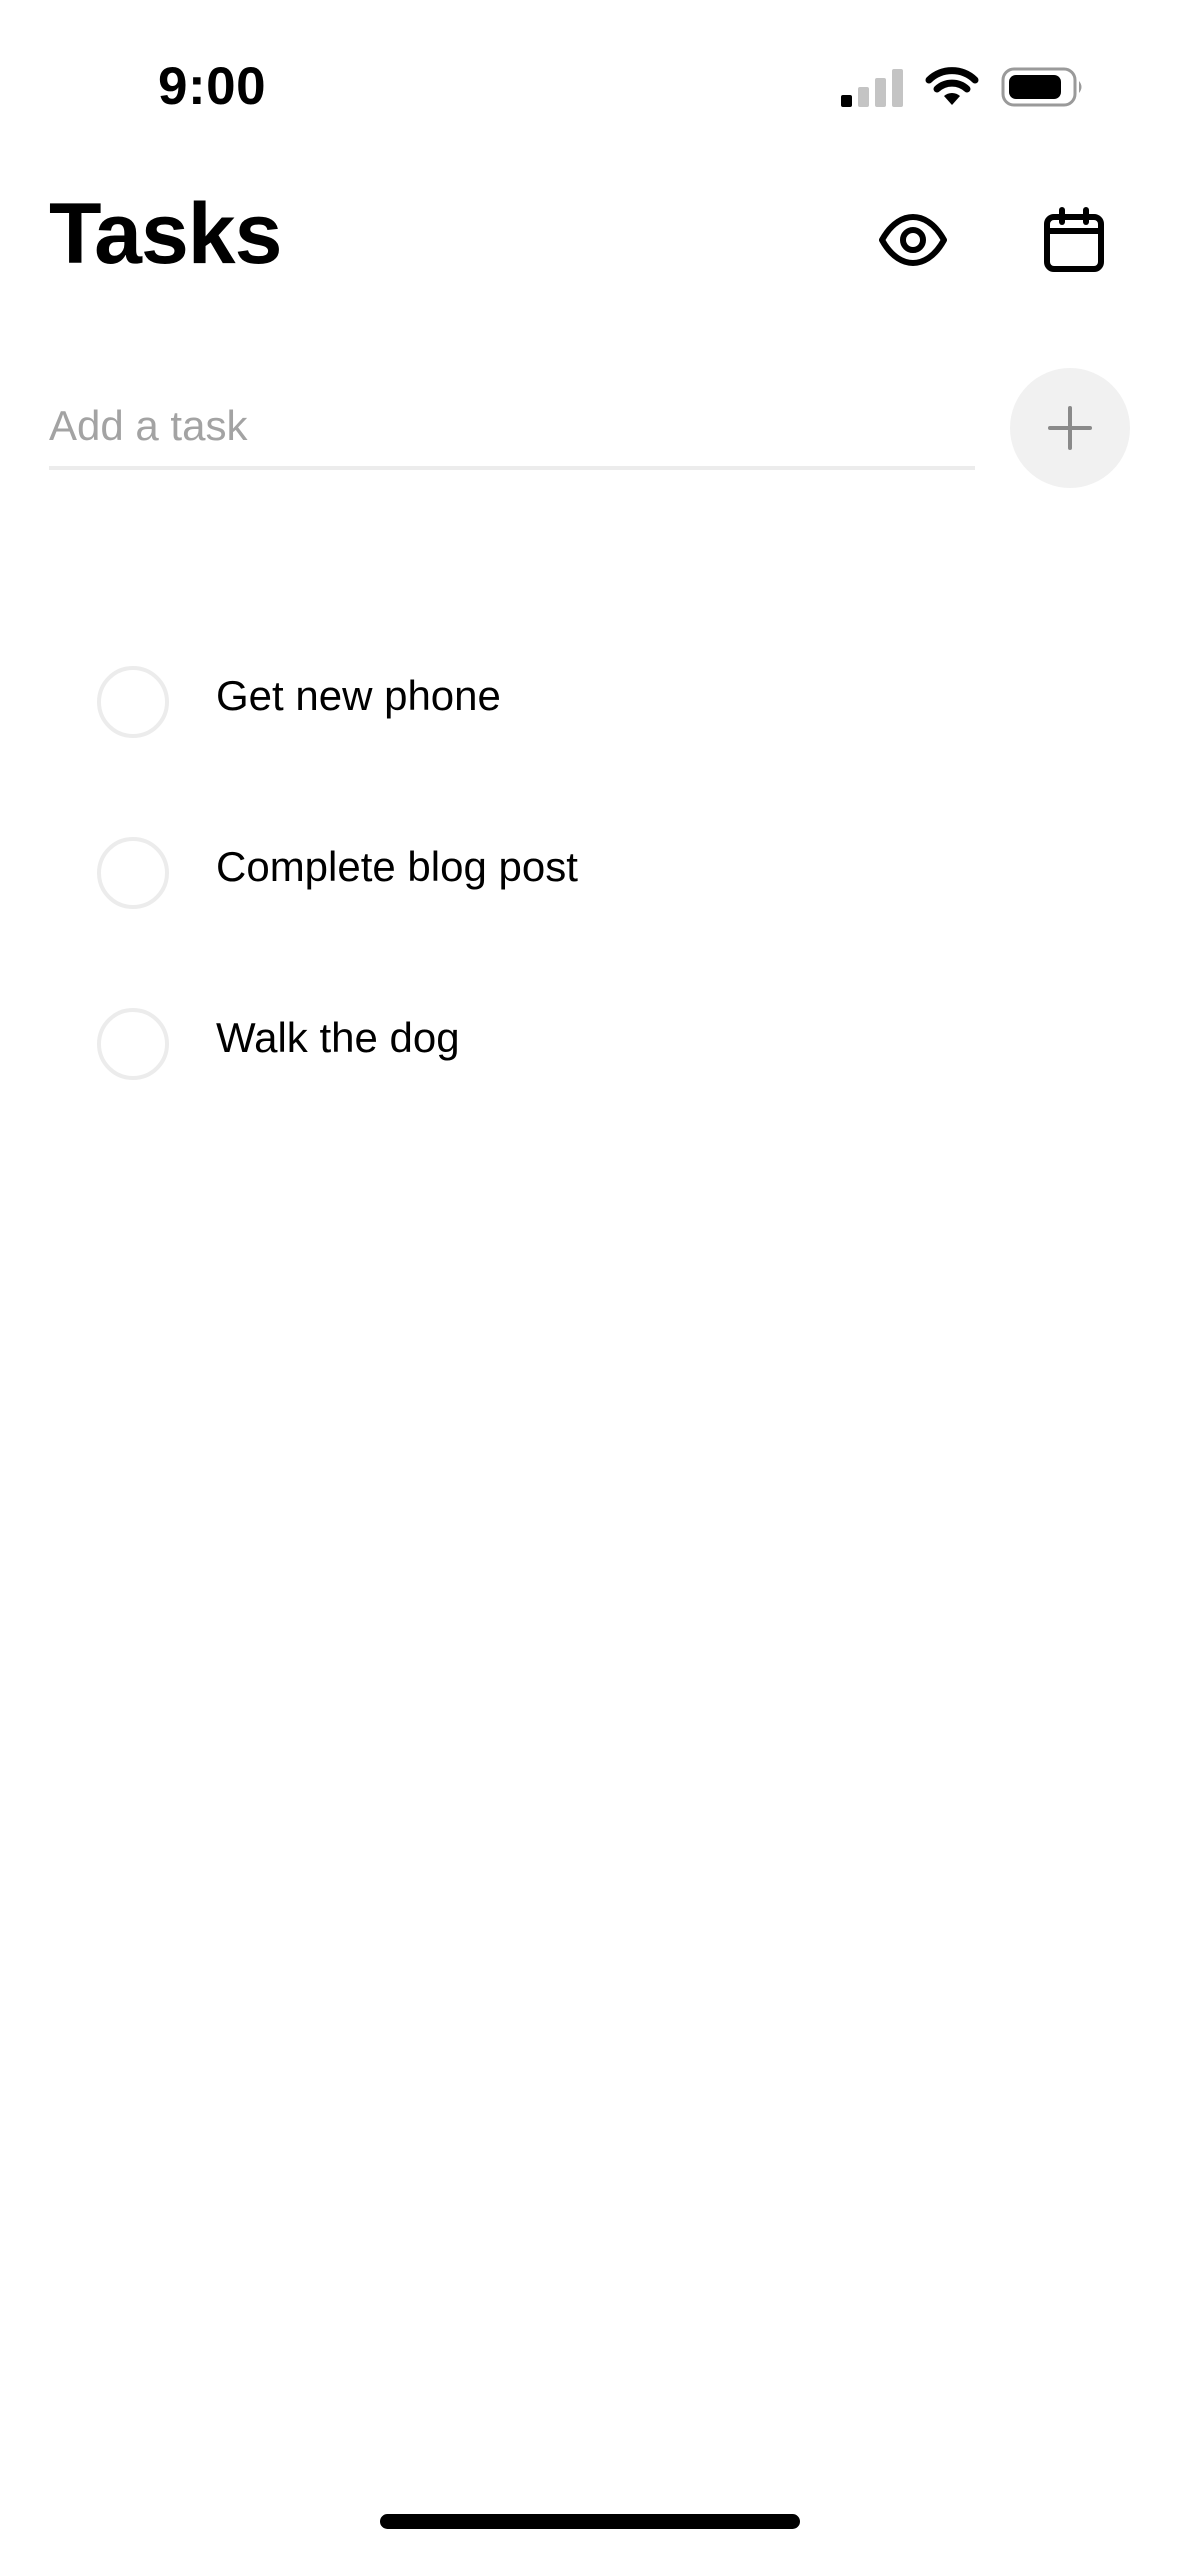 This screenshot has width=1179, height=2556. What do you see at coordinates (397, 866) in the screenshot?
I see `task-label: Complete blog post` at bounding box center [397, 866].